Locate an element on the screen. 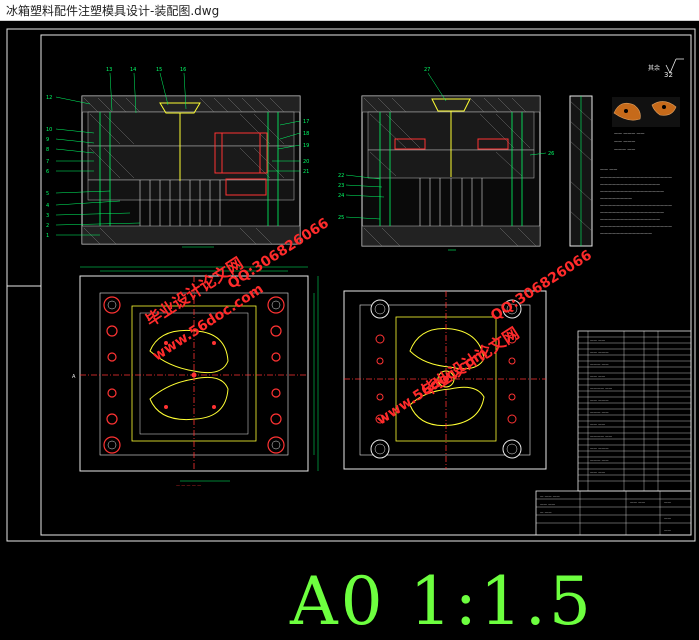  svg-text: 17 is located at coordinates (306, 122).